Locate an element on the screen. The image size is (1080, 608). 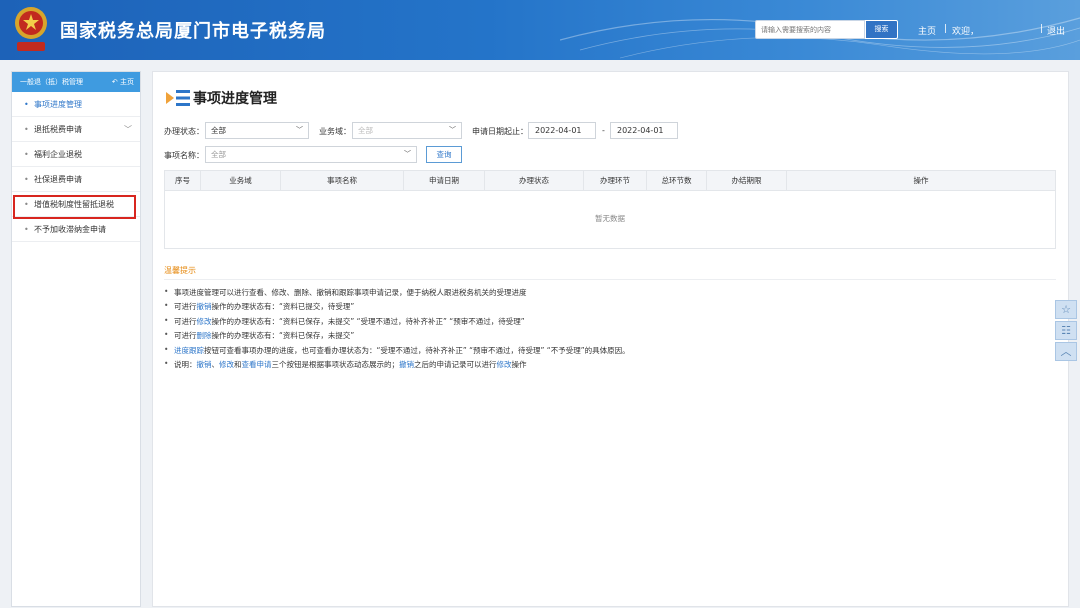
status-select: 全部 ﹀ is located at coordinates (257, 130).